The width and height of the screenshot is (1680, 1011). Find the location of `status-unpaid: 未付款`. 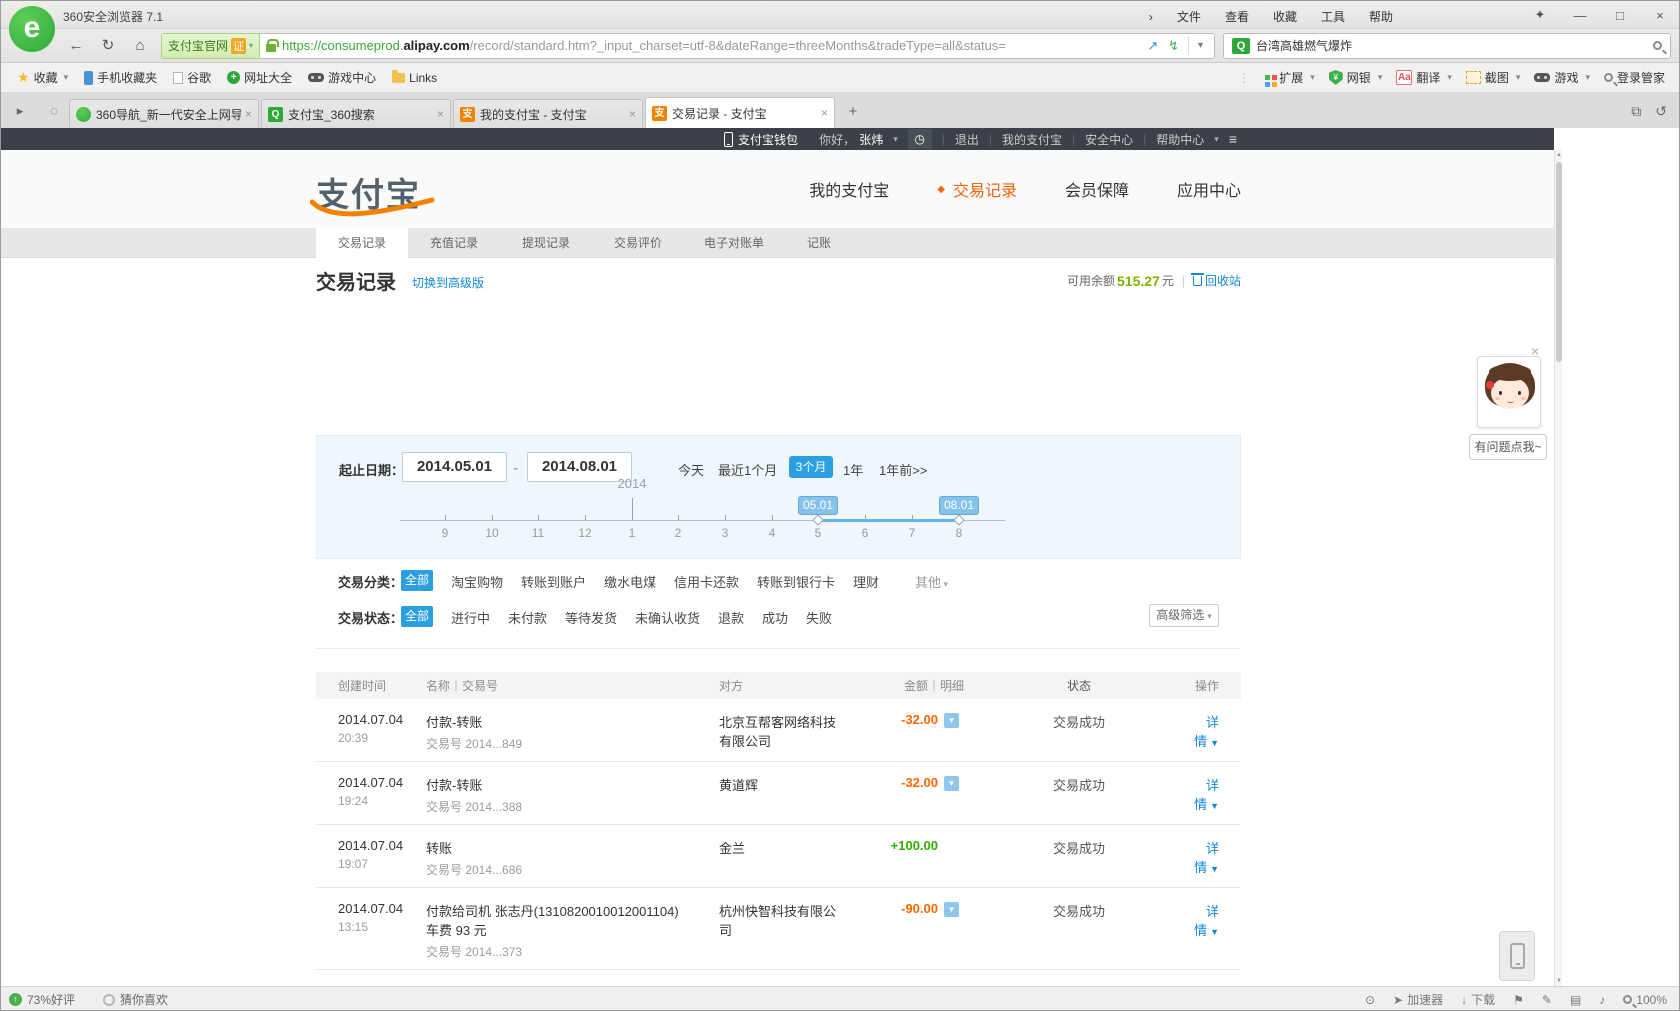

status-unpaid: 未付款 is located at coordinates (527, 617).